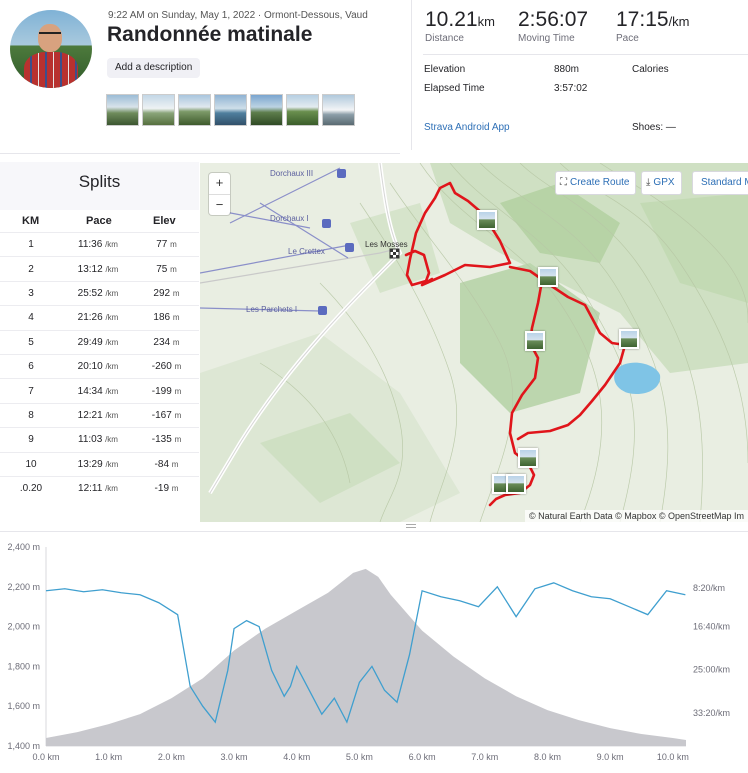  What do you see at coordinates (711, 627) in the screenshot?
I see `y2-tick-label: 16:40/km` at bounding box center [711, 627].